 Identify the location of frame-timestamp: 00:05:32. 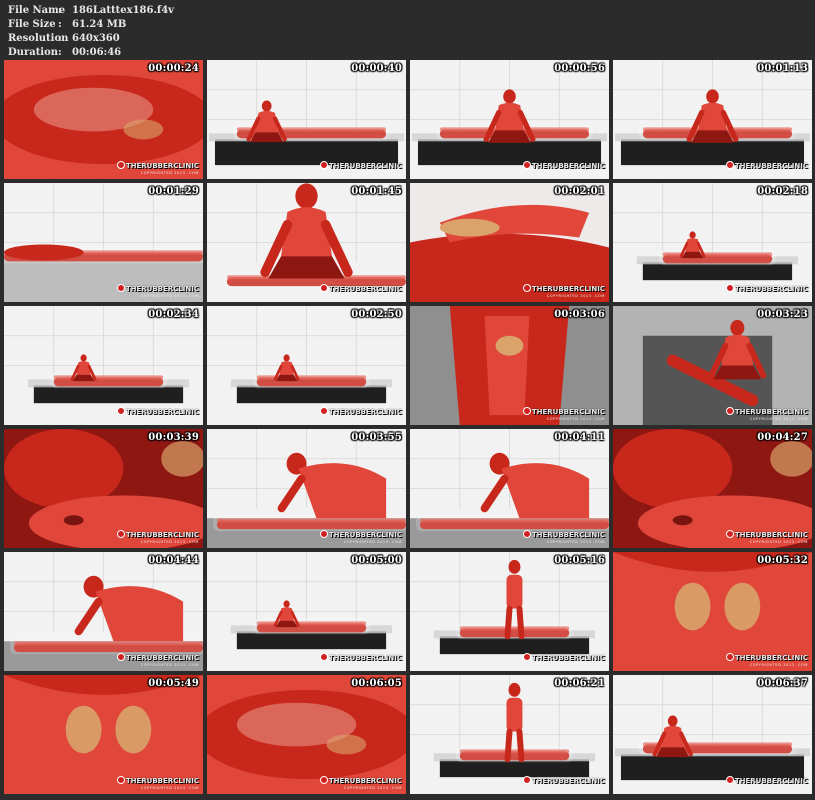
(782, 560).